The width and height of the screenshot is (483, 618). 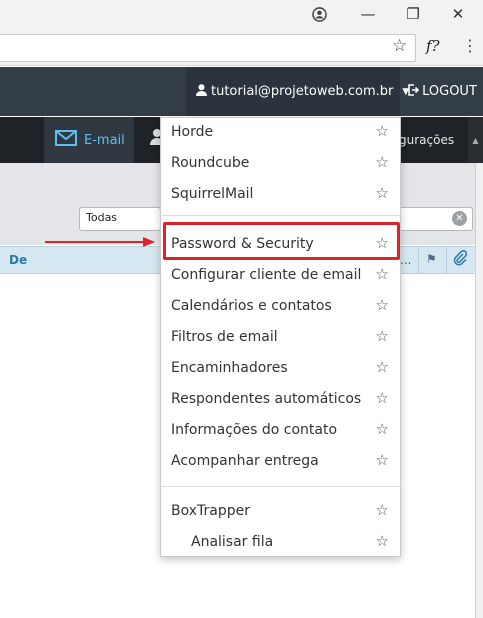 What do you see at coordinates (210, 162) in the screenshot?
I see `menu-item-label: Roundcube` at bounding box center [210, 162].